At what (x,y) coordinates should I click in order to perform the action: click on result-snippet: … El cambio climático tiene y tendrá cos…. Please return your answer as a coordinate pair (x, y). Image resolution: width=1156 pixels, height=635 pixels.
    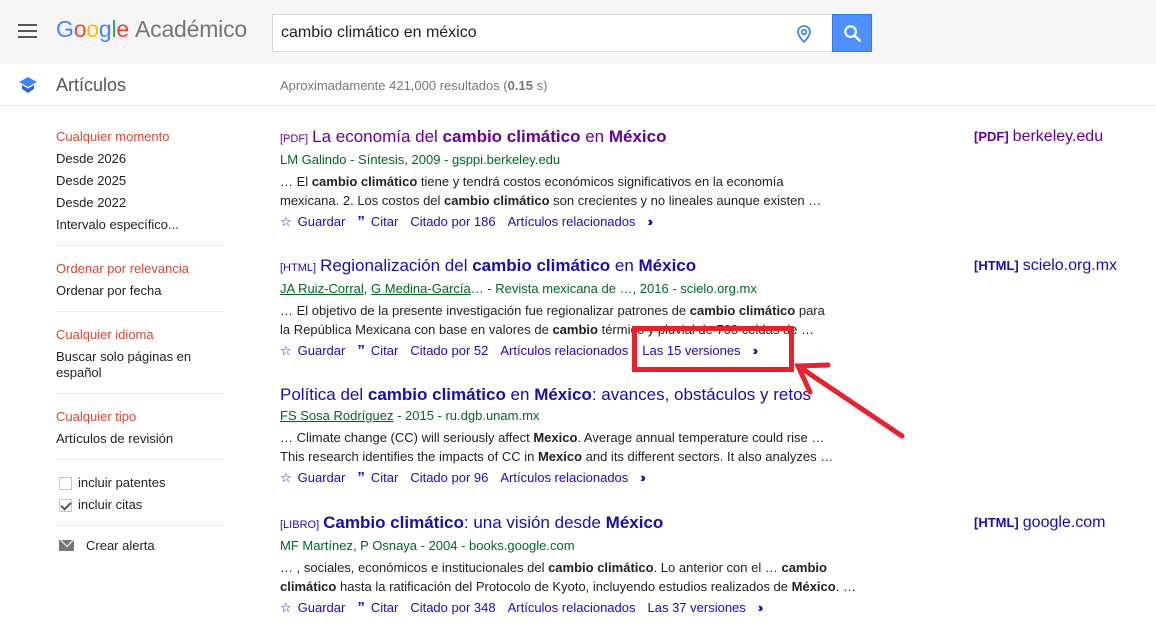
    Looking at the image, I should click on (551, 191).